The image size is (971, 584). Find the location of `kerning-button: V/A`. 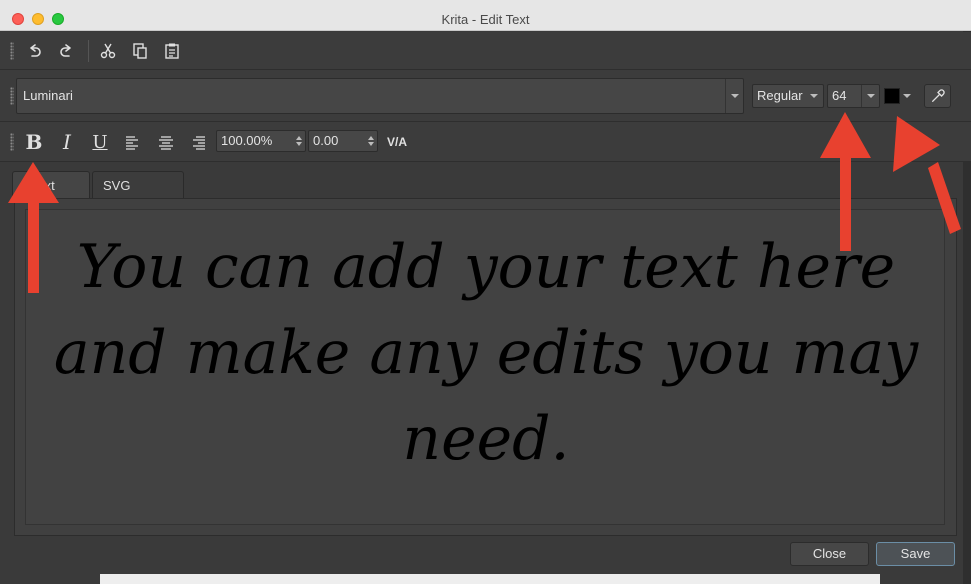

kerning-button: V/A is located at coordinates (397, 142).